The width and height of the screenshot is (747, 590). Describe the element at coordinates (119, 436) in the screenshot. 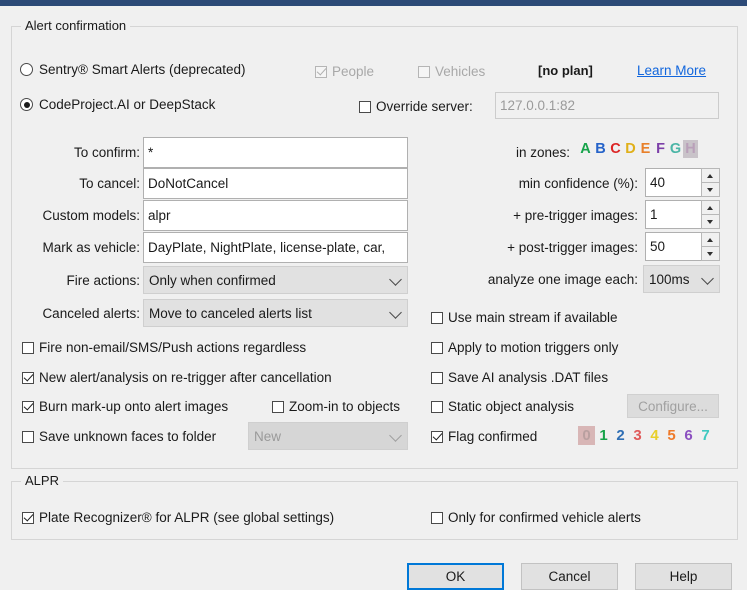

I see `checkbox-save-unknown-faces: Save unknown faces to folder` at that location.